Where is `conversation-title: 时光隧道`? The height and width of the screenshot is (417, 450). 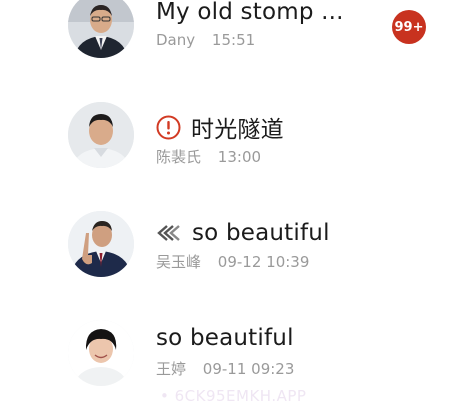 conversation-title: 时光隧道 is located at coordinates (237, 130).